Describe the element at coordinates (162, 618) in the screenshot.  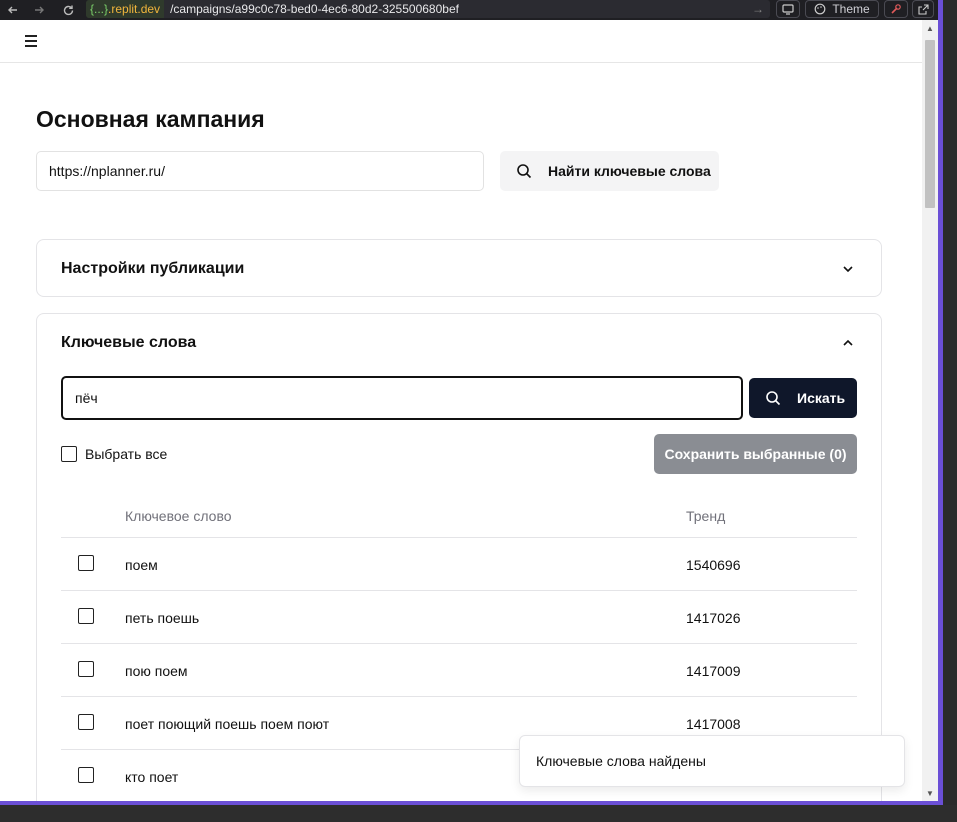
I see `keyword-cell: петь поешь` at that location.